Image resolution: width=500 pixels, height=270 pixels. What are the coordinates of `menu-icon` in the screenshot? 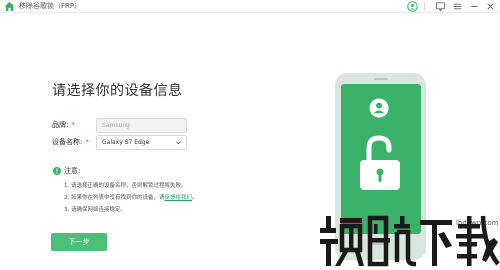 It's located at (457, 6).